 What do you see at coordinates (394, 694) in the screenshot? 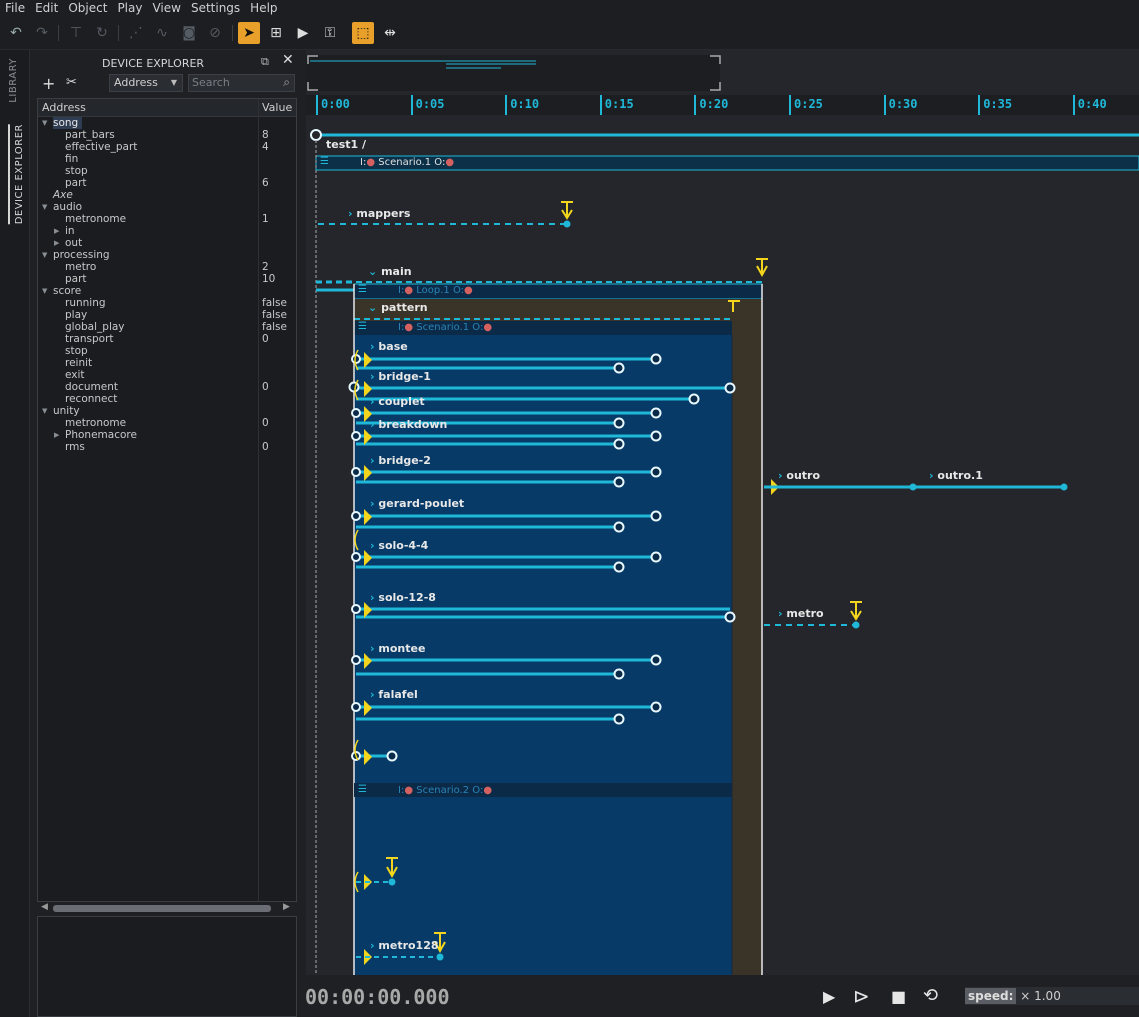
I see `box-falafel: › falafel` at bounding box center [394, 694].